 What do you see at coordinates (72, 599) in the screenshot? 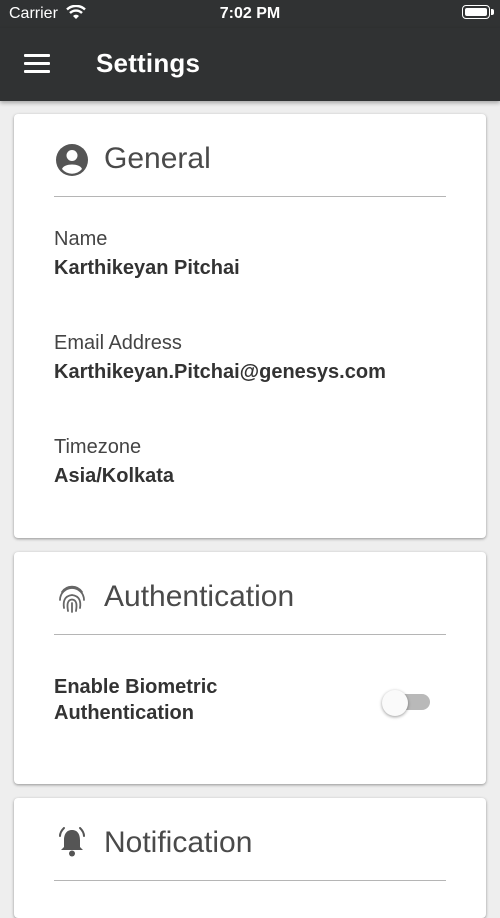
I see `fingerprint-icon` at bounding box center [72, 599].